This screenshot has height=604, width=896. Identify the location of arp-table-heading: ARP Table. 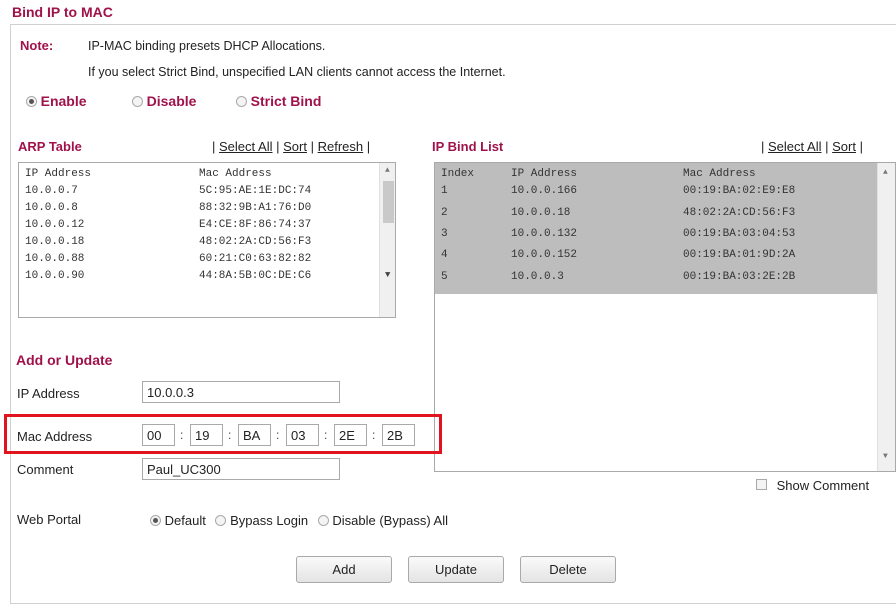
(50, 146).